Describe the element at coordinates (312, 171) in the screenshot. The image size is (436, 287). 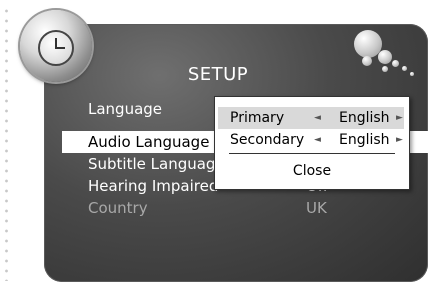
I see `close-button: Close` at that location.